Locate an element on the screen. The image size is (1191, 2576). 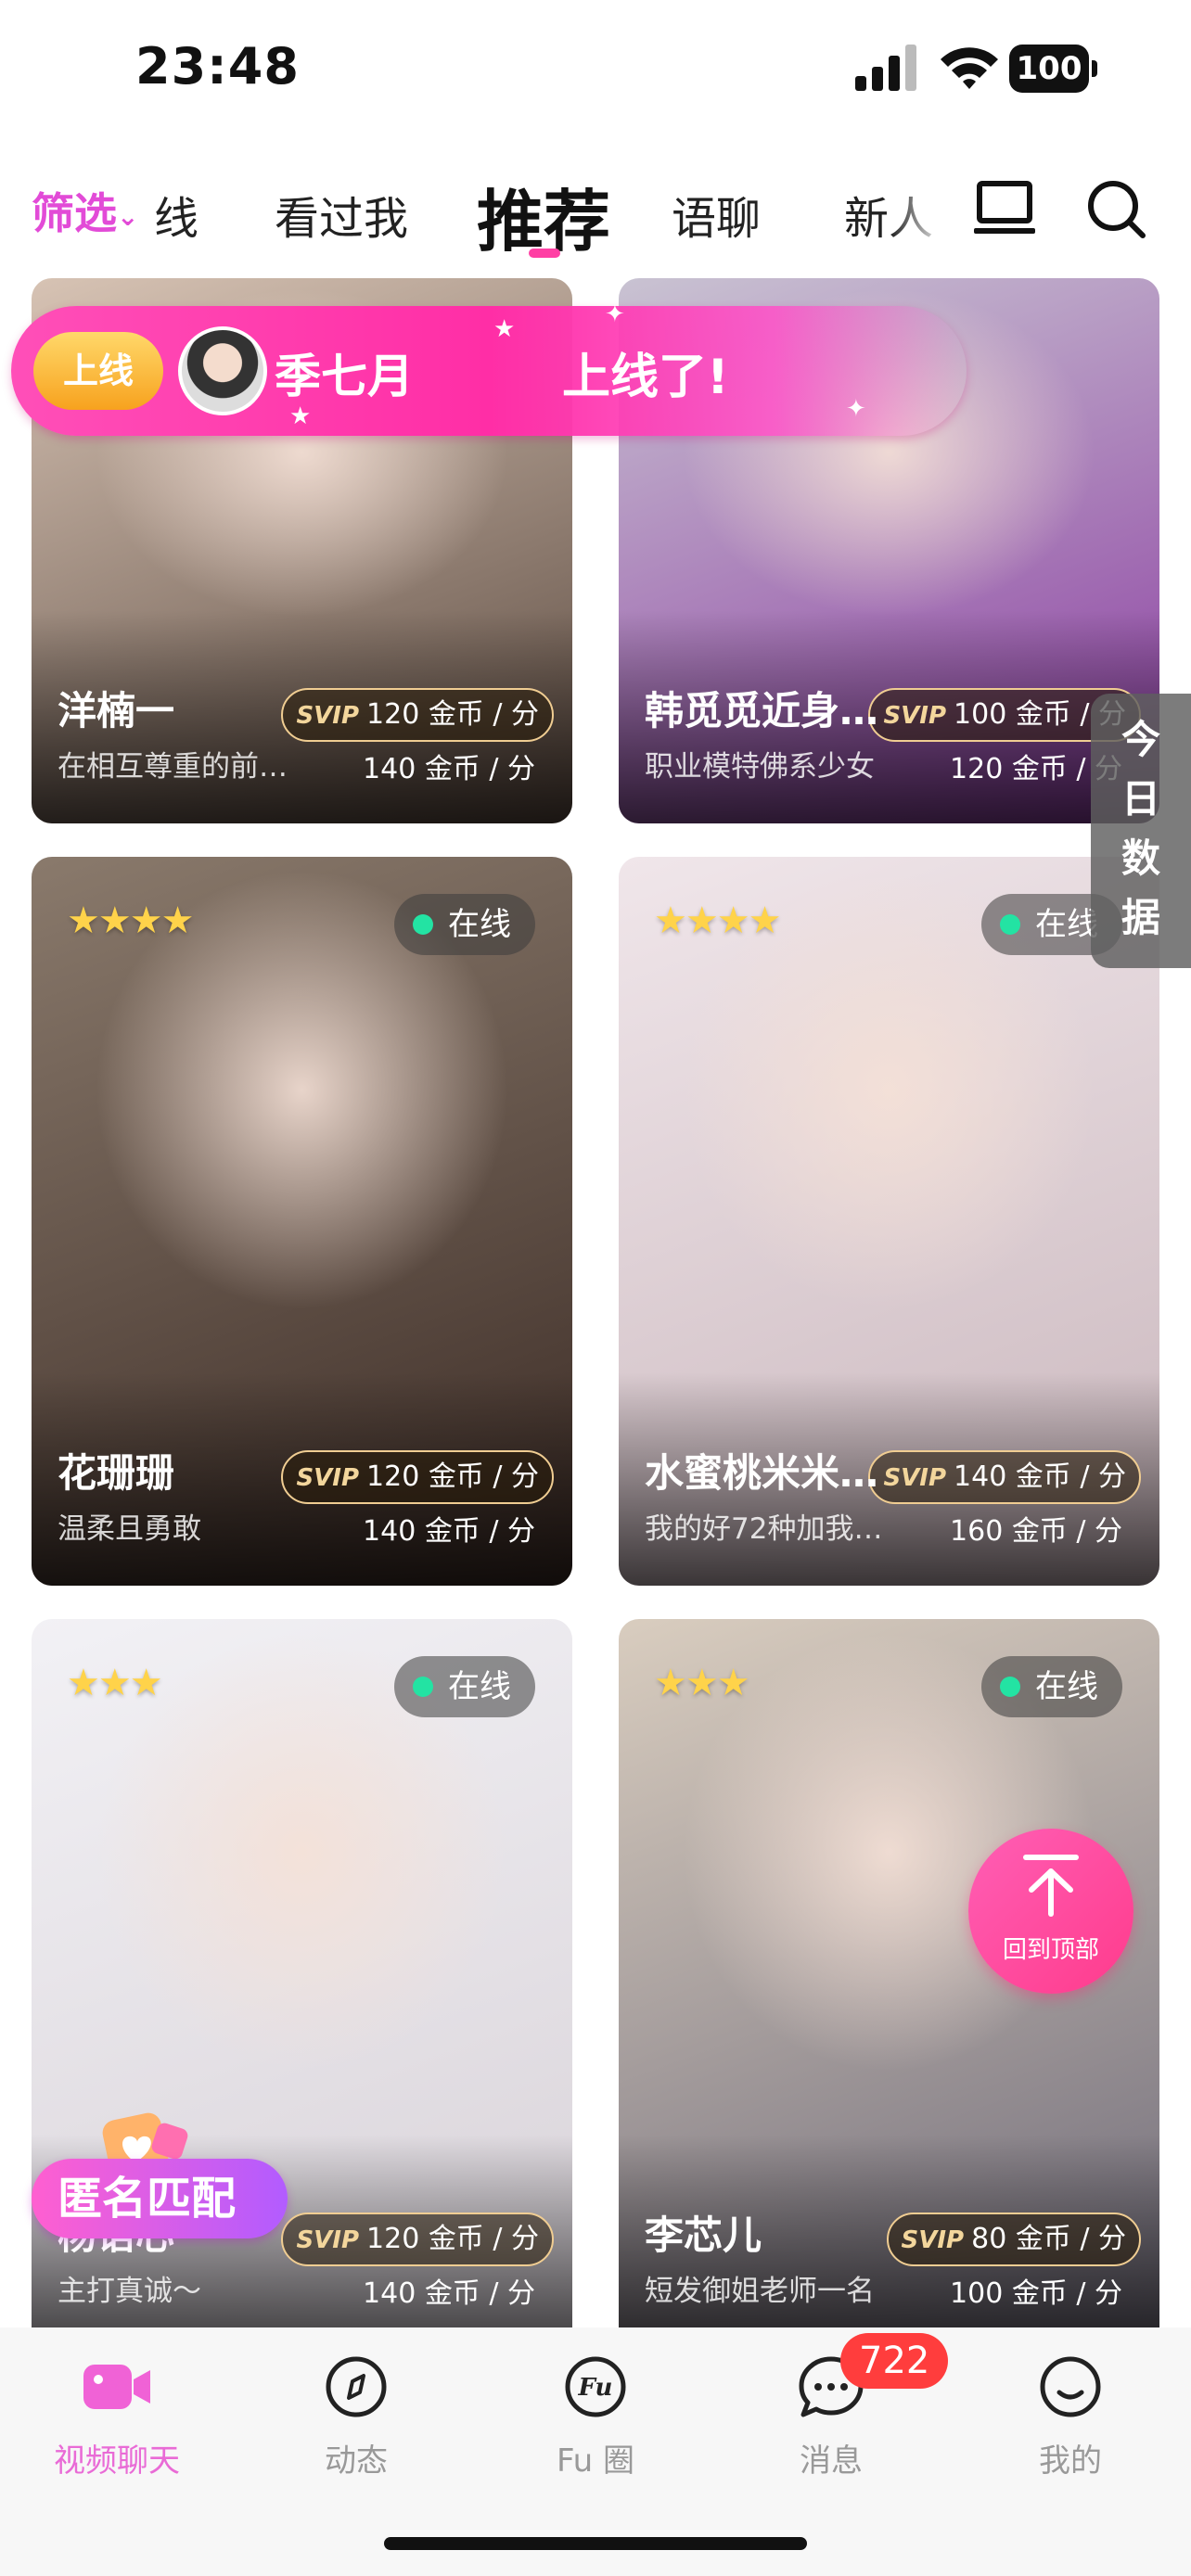
today-data-label: 今日数据 is located at coordinates (1140, 829).